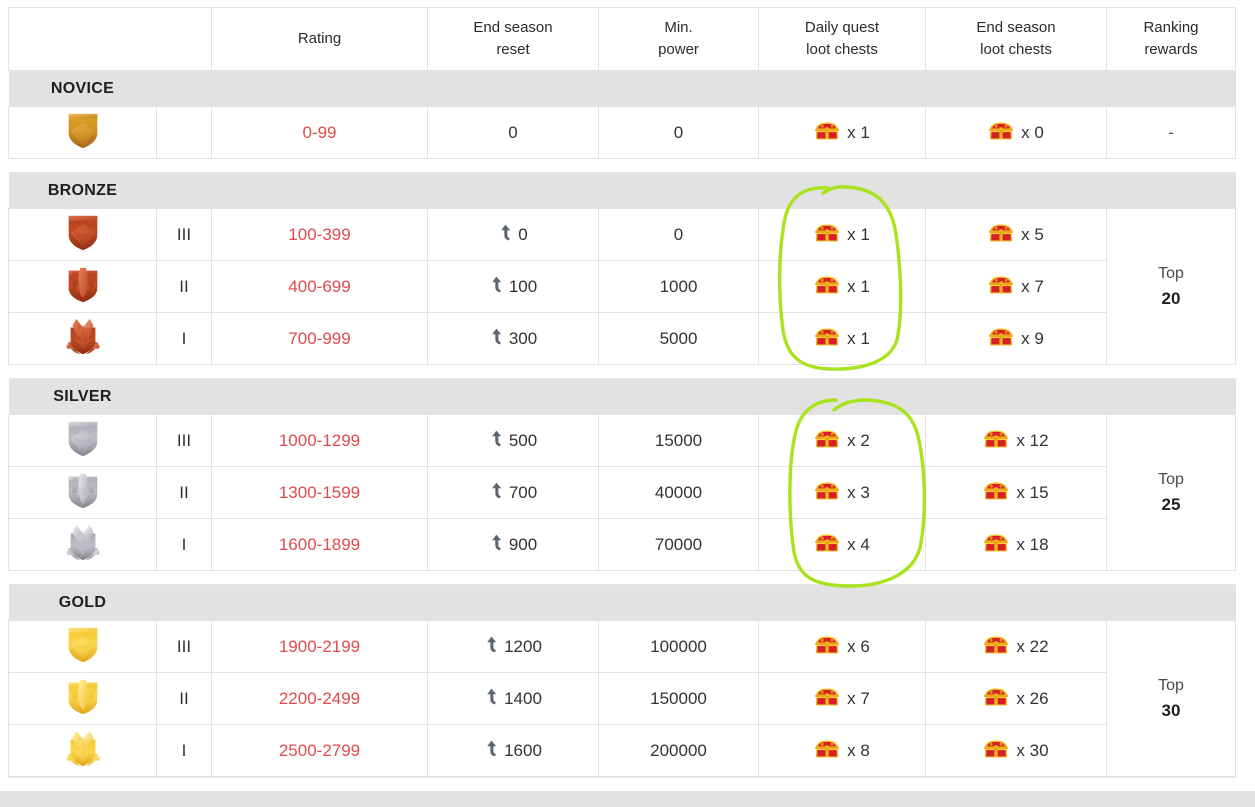 Image resolution: width=1255 pixels, height=807 pixels. I want to click on rating-value: 1900-2199, so click(319, 646).